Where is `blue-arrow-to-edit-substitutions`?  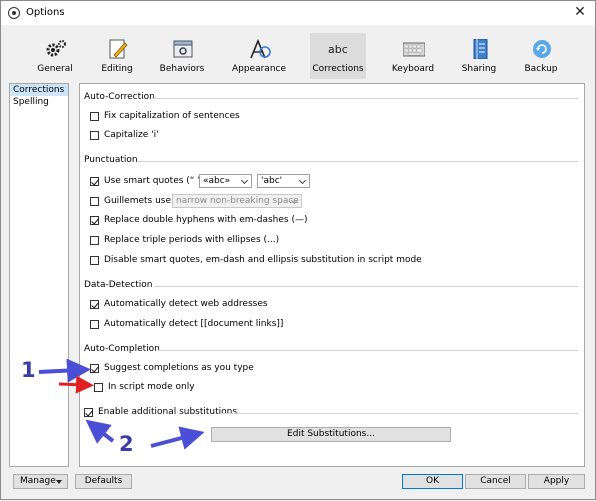 blue-arrow-to-edit-substitutions is located at coordinates (177, 438).